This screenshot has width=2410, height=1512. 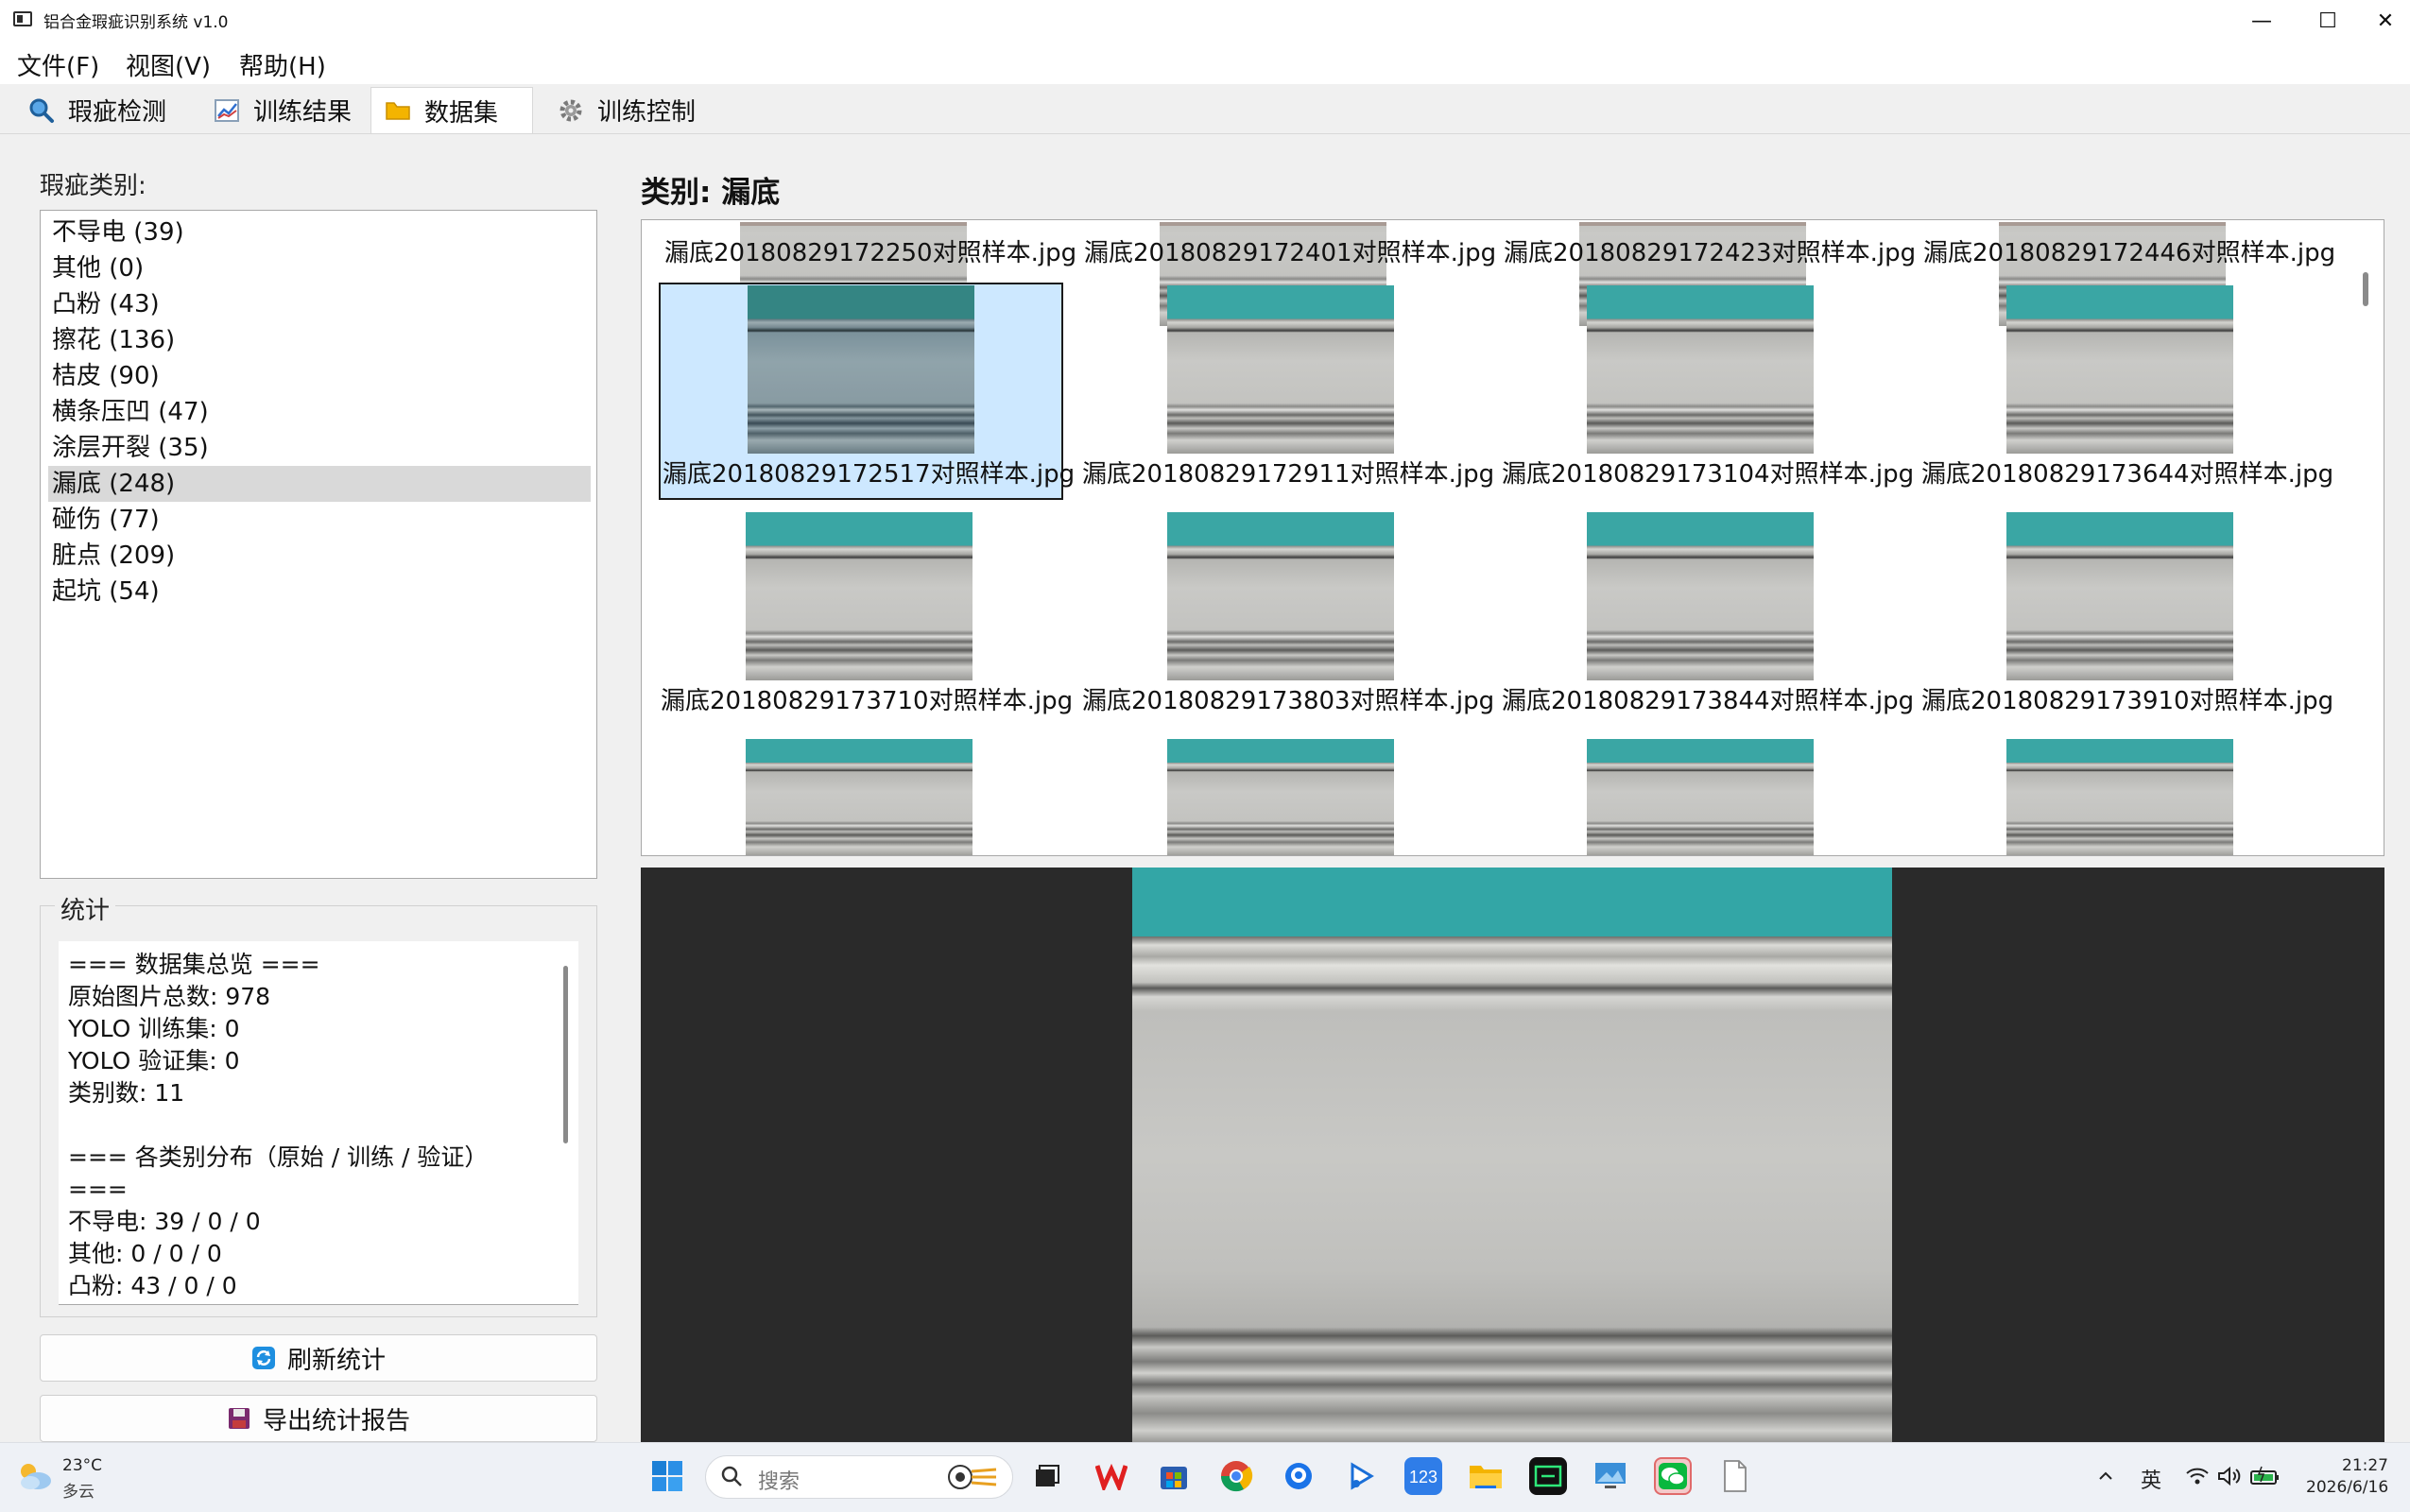 What do you see at coordinates (1735, 1476) in the screenshot?
I see `document-icon` at bounding box center [1735, 1476].